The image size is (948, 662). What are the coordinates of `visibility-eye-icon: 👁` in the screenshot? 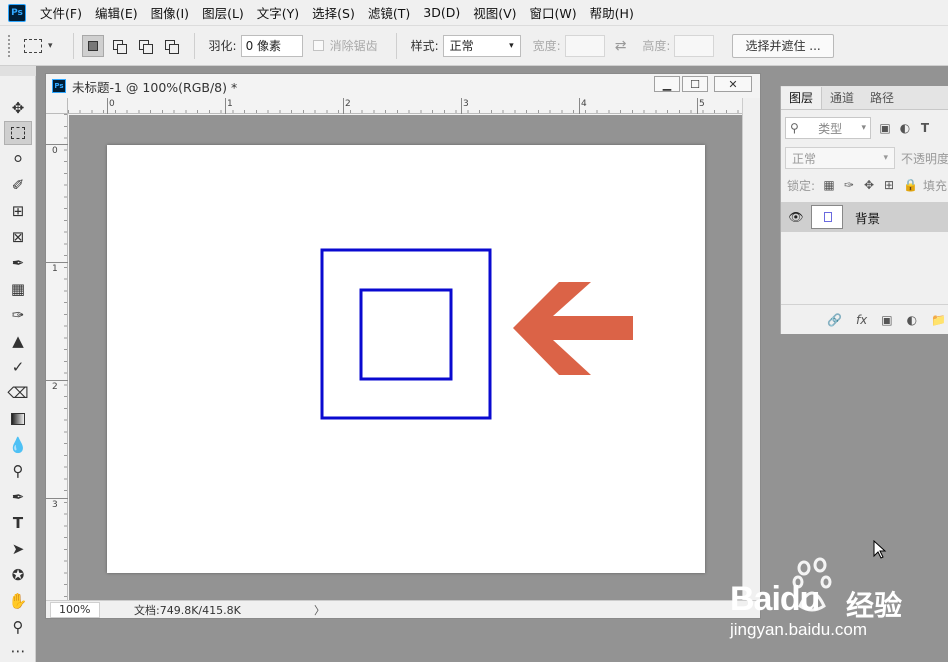 It's located at (796, 217).